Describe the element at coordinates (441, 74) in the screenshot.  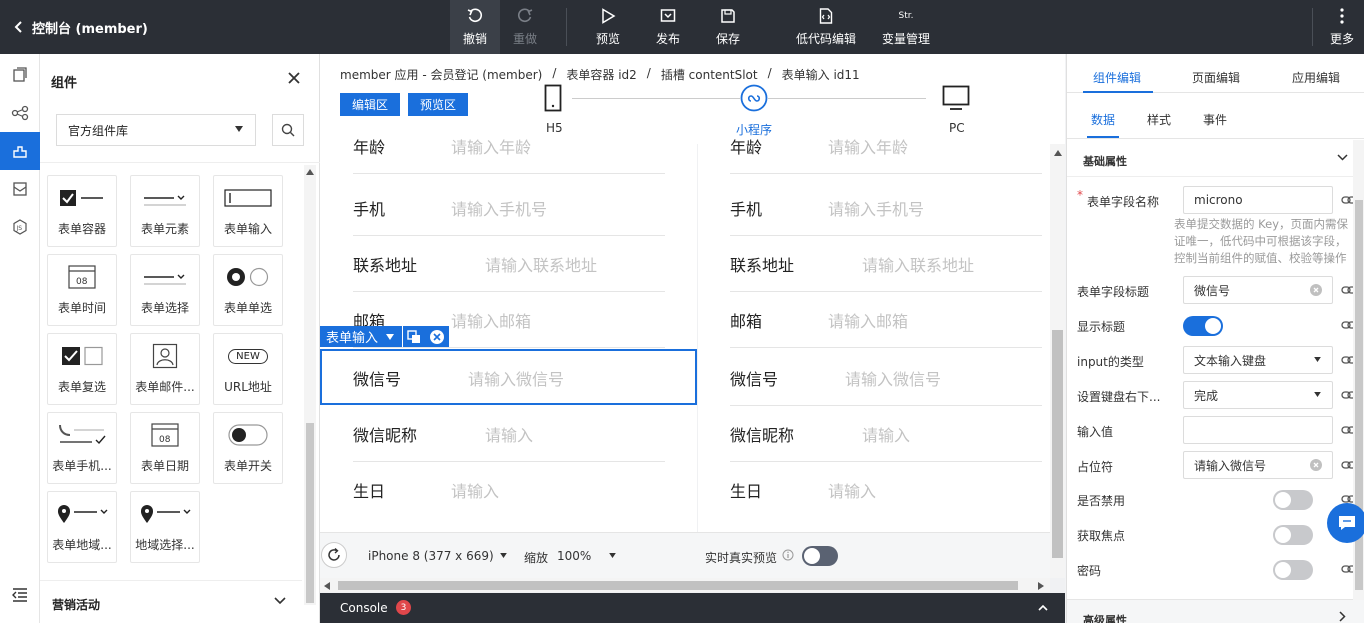
I see `breadcrumb-item: member 应用 - 会员登记 (member)` at that location.